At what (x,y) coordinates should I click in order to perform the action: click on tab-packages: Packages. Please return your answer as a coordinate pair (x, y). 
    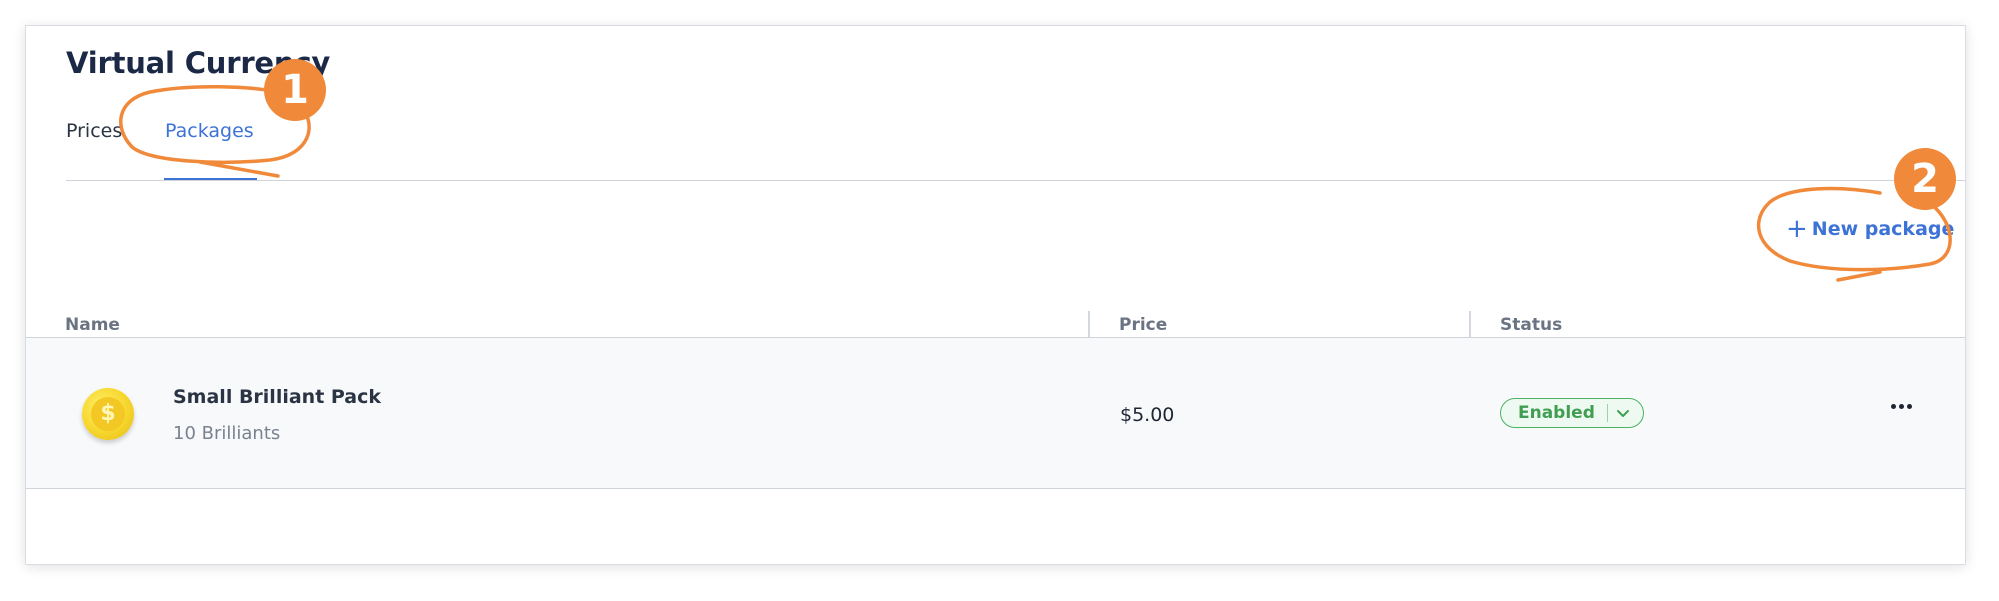
    Looking at the image, I should click on (209, 131).